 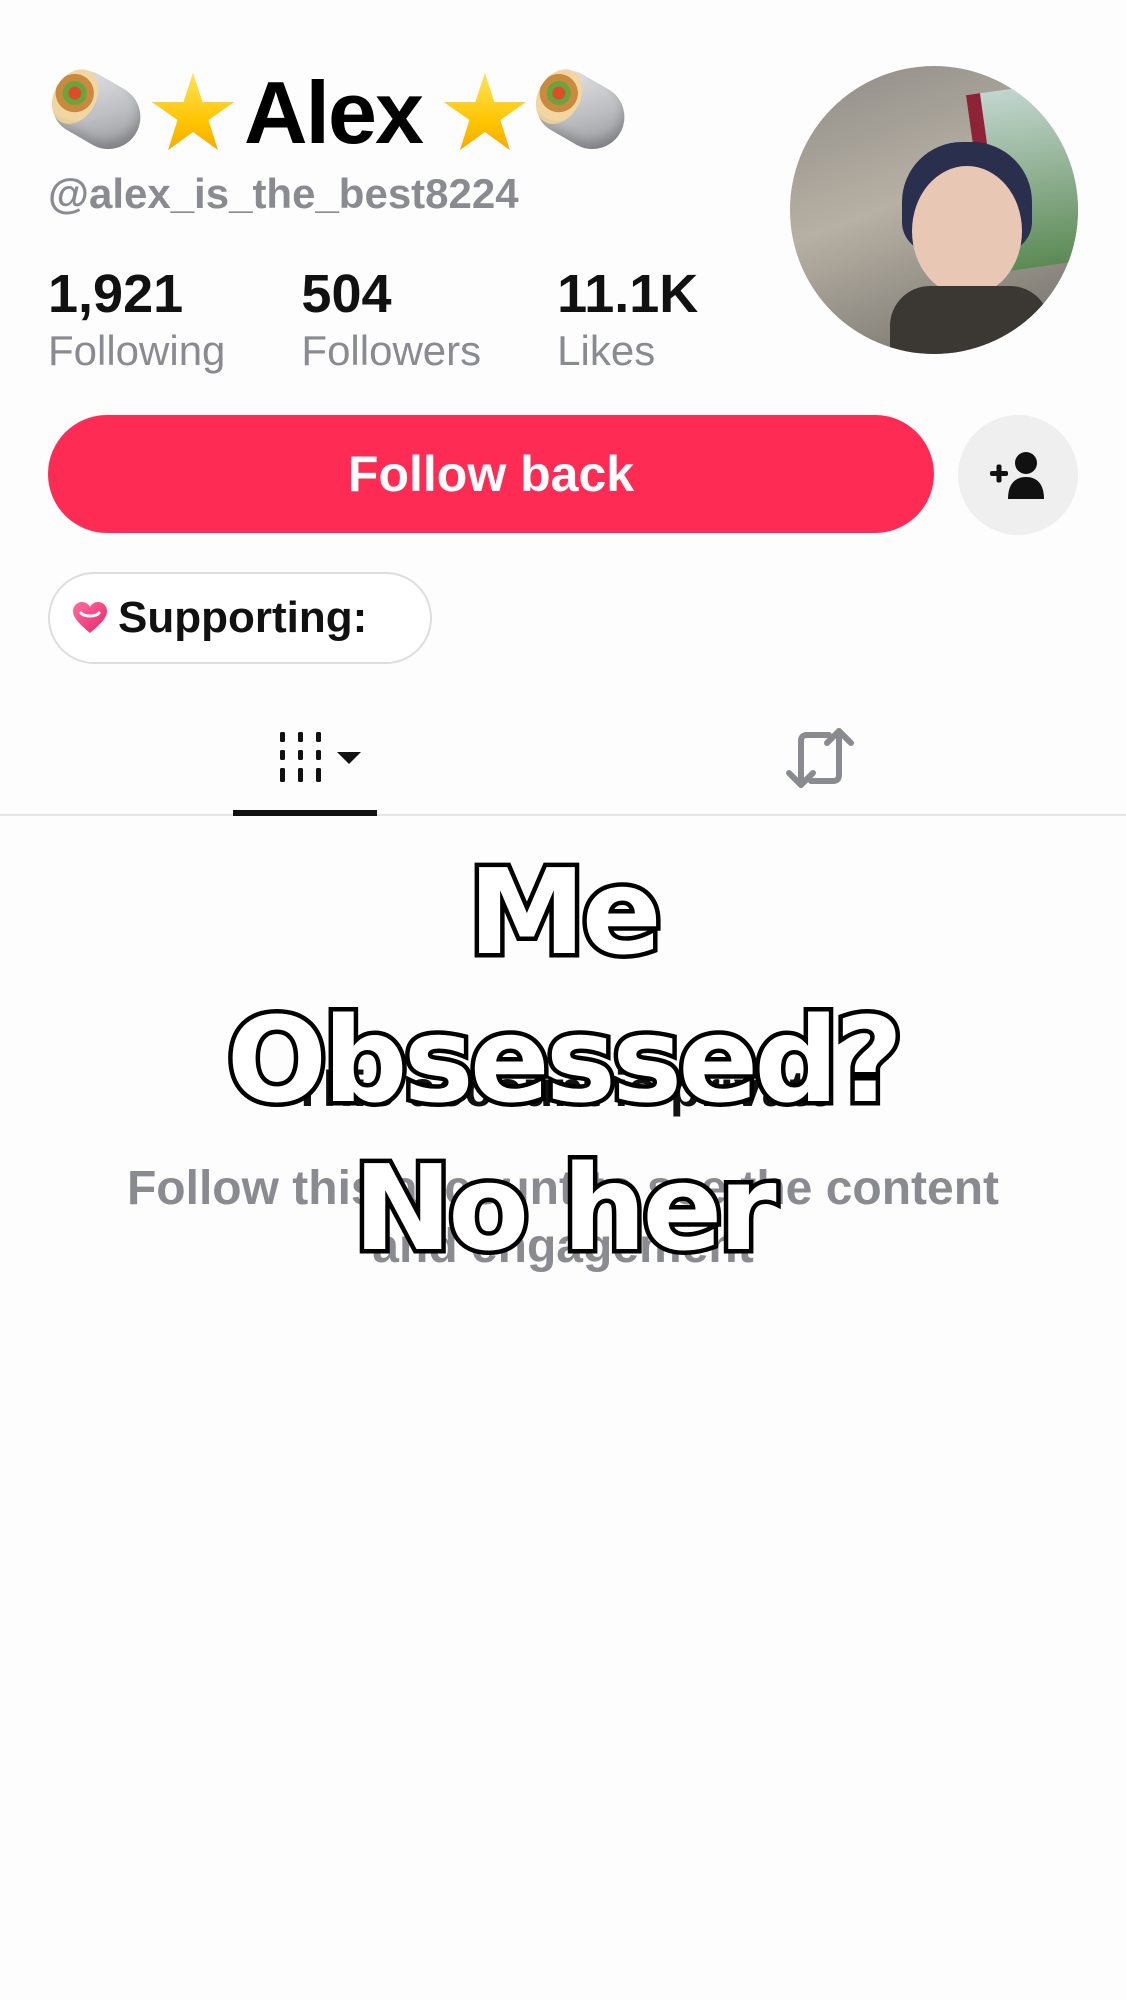 I want to click on caption-line: Me, so click(x=565, y=912).